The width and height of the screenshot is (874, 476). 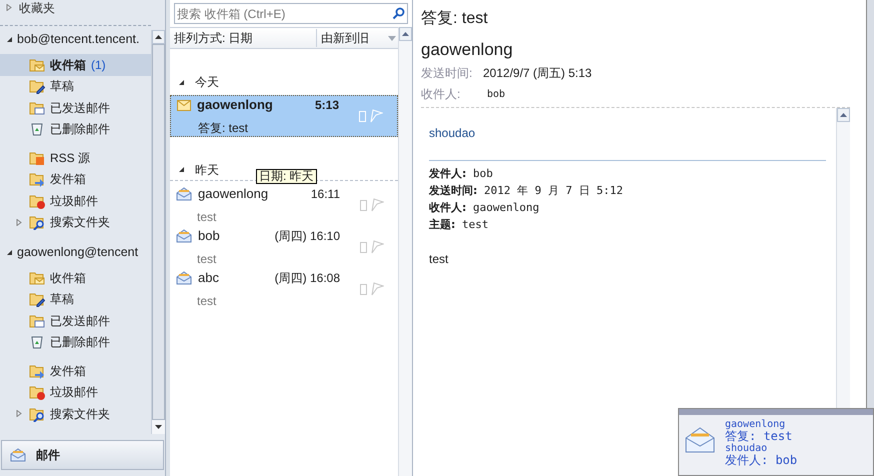 I want to click on sort-order-label: 由新到旧, so click(x=352, y=38).